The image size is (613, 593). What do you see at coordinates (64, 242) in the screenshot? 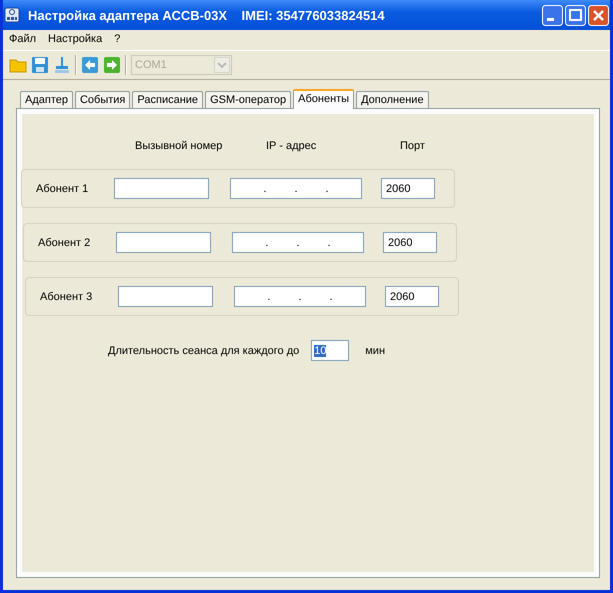
I see `subscriber-label: Абонент 2` at bounding box center [64, 242].